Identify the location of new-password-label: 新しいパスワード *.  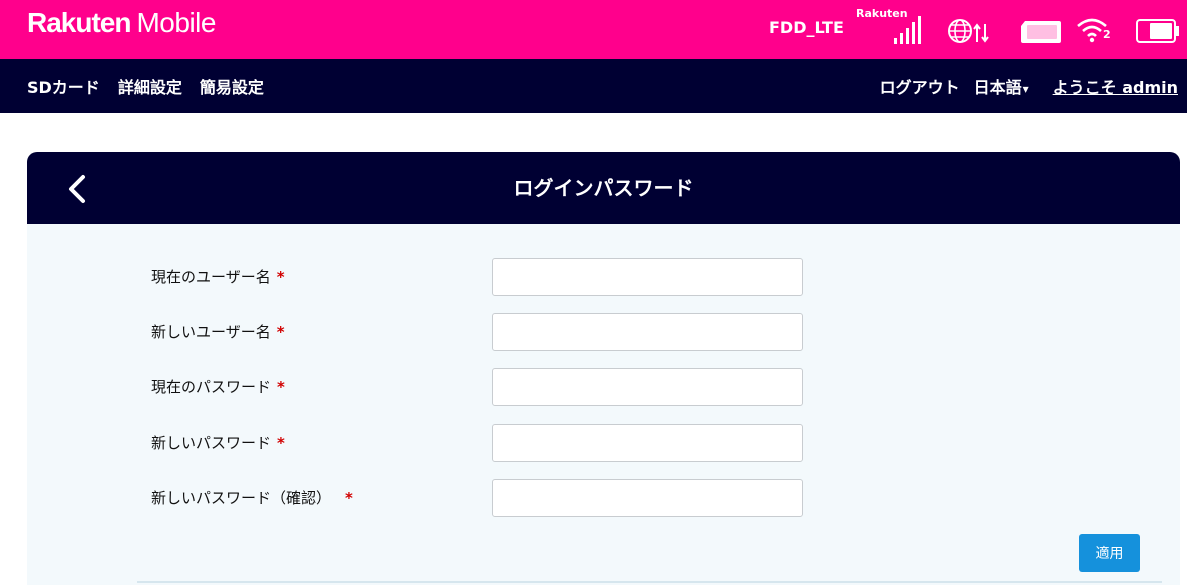
(218, 442).